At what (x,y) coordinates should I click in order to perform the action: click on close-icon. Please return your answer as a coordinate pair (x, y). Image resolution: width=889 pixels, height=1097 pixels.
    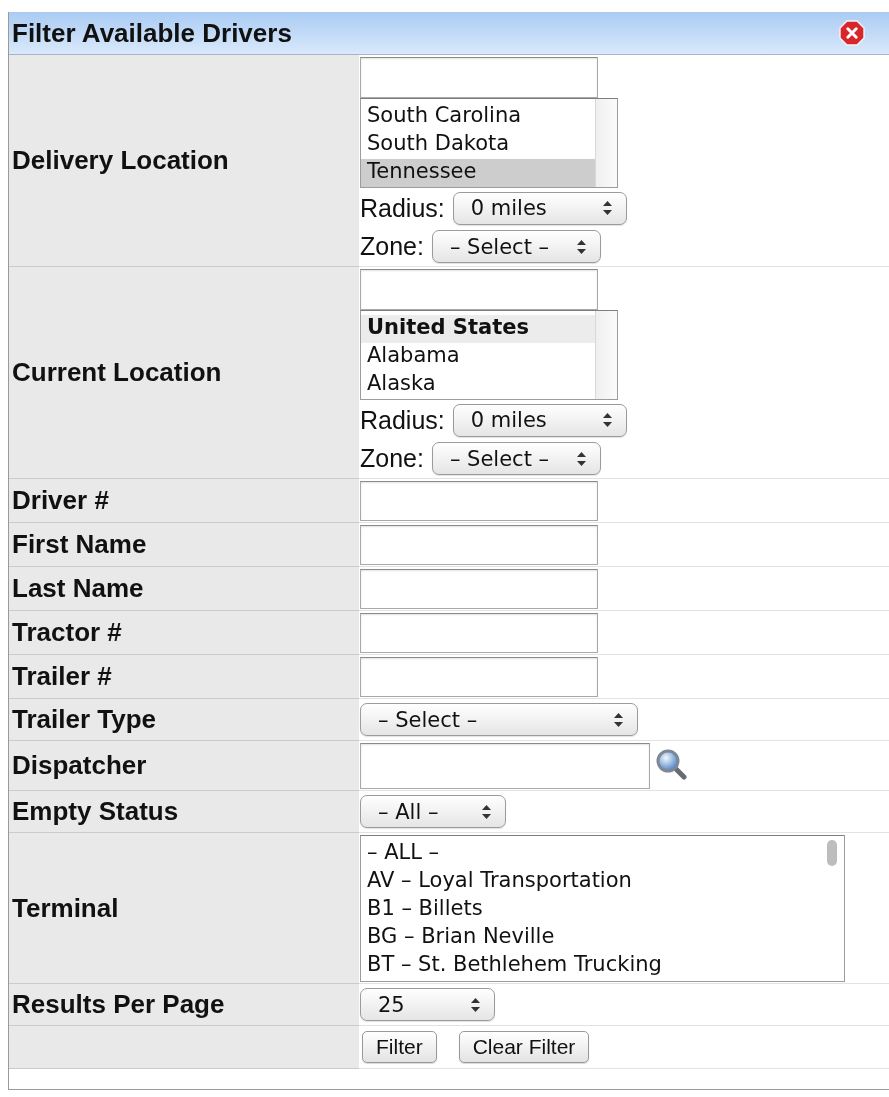
    Looking at the image, I should click on (852, 33).